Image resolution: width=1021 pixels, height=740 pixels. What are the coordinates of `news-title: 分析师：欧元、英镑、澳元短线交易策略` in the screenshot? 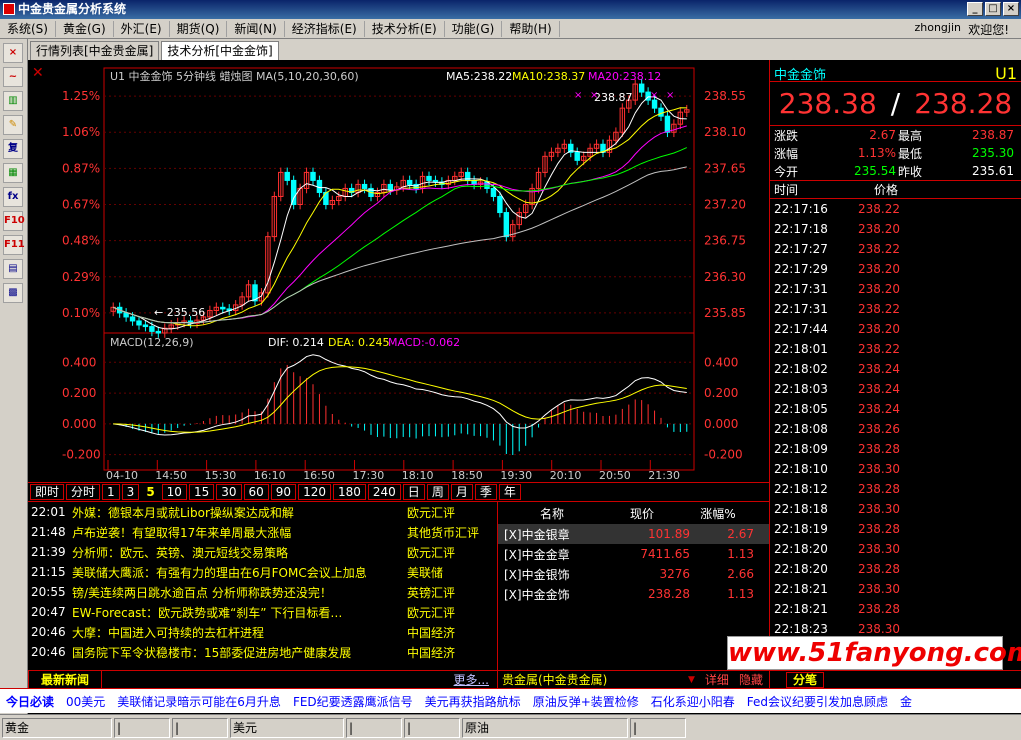 It's located at (237, 552).